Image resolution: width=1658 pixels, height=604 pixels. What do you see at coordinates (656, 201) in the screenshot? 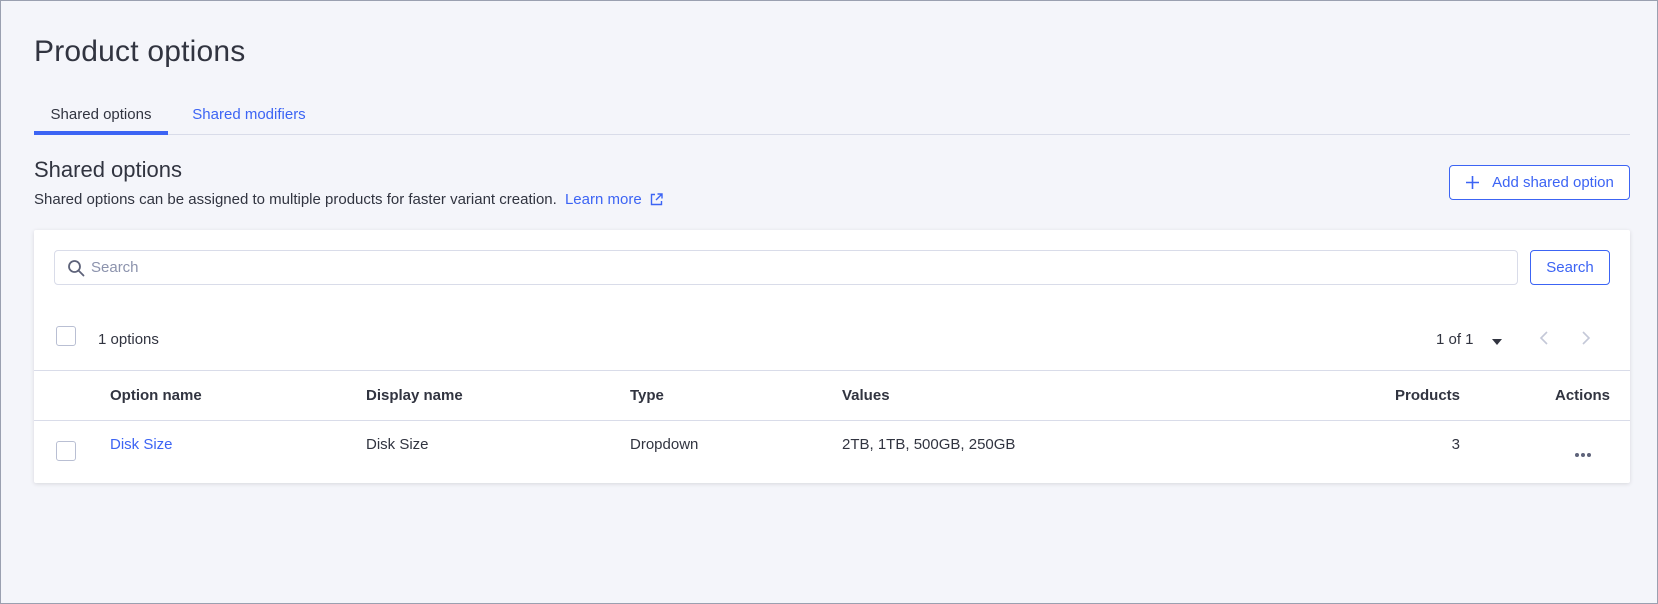
I see `external-link-icon` at bounding box center [656, 201].